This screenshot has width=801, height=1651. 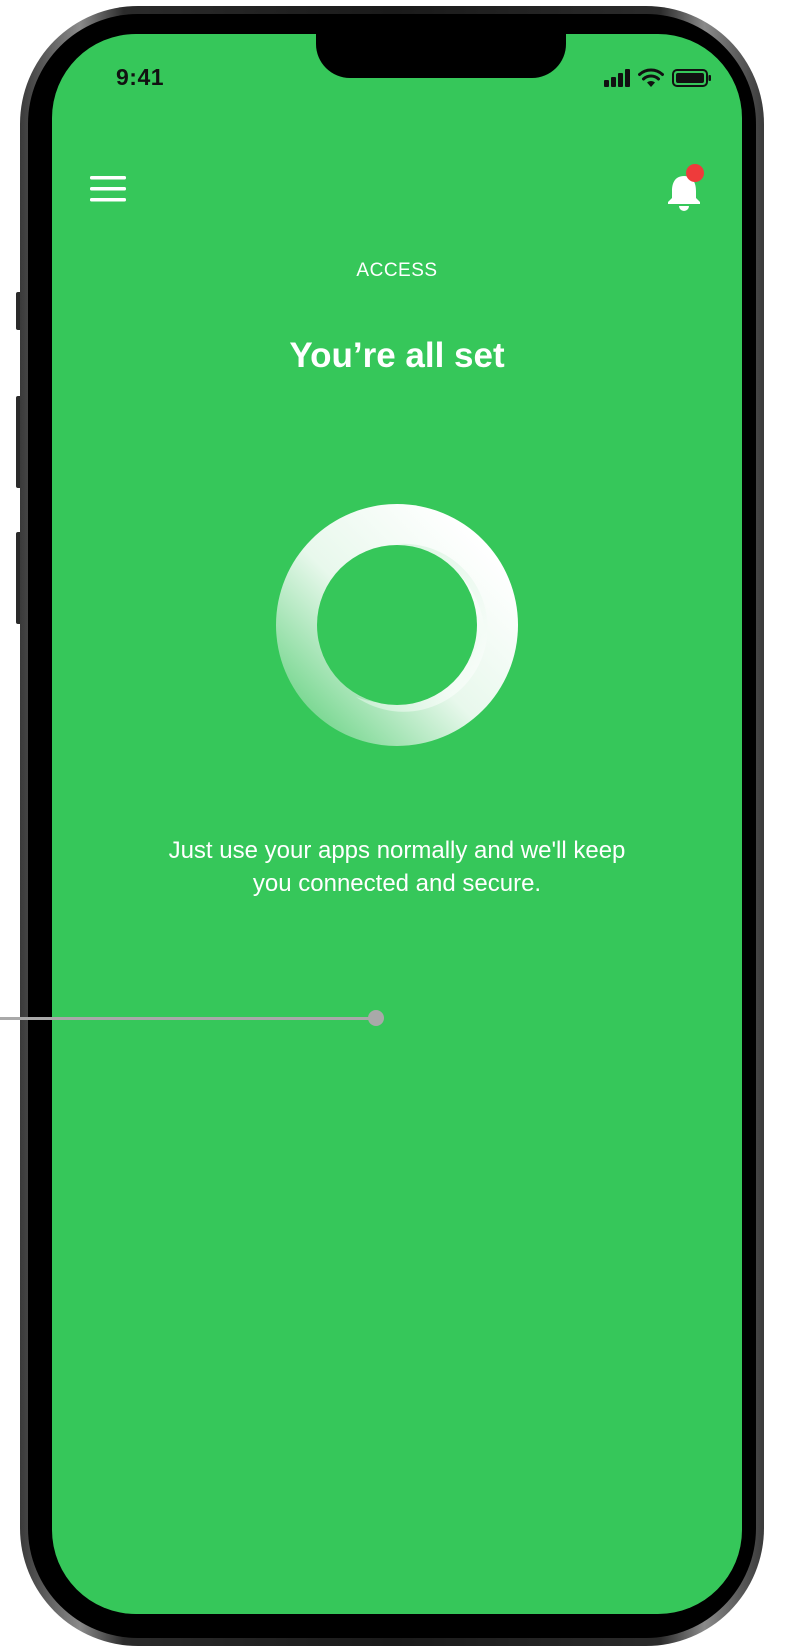 What do you see at coordinates (140, 77) in the screenshot?
I see `status-time: 9:41` at bounding box center [140, 77].